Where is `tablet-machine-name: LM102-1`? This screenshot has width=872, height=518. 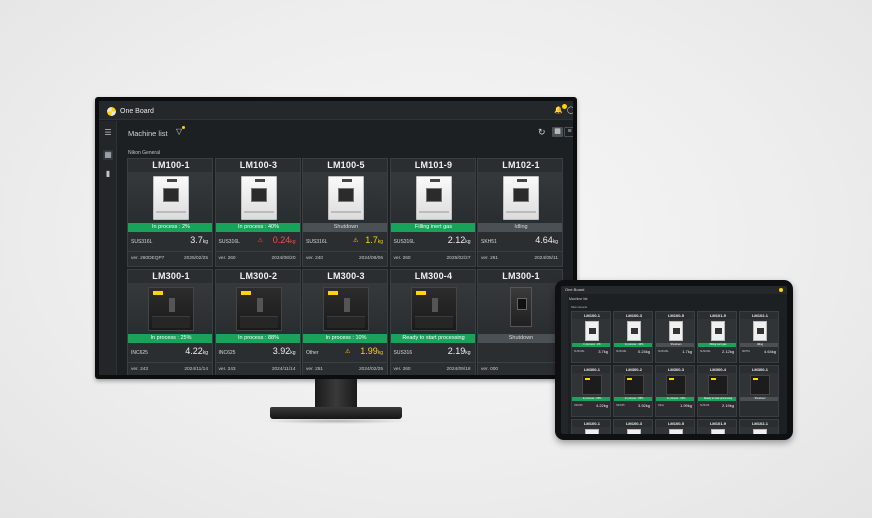 tablet-machine-name: LM102-1 is located at coordinates (759, 423).